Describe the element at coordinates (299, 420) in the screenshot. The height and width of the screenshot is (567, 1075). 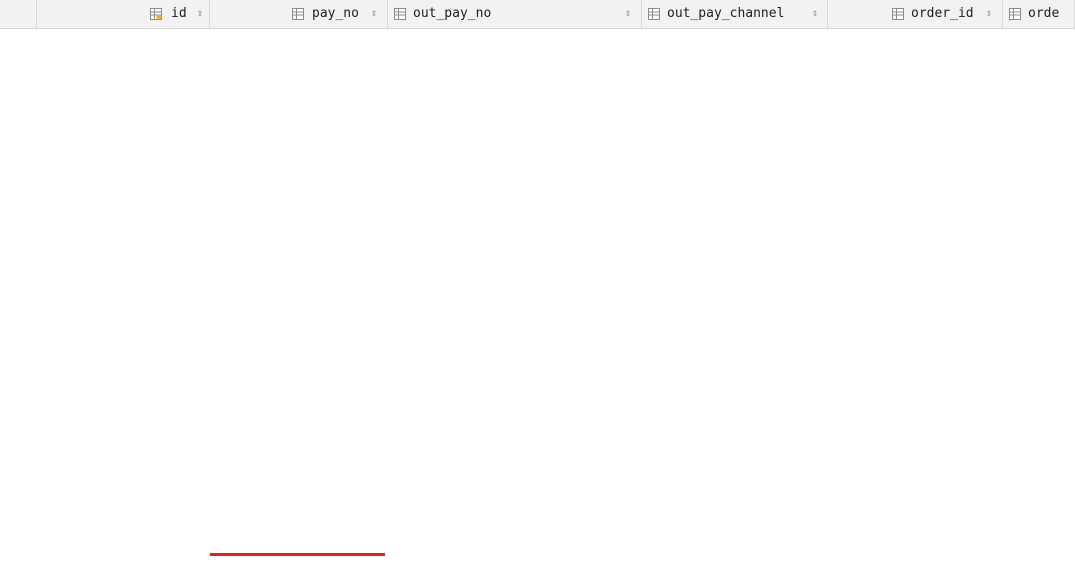
I see `cell-pay-no: 1629707376256397312` at that location.